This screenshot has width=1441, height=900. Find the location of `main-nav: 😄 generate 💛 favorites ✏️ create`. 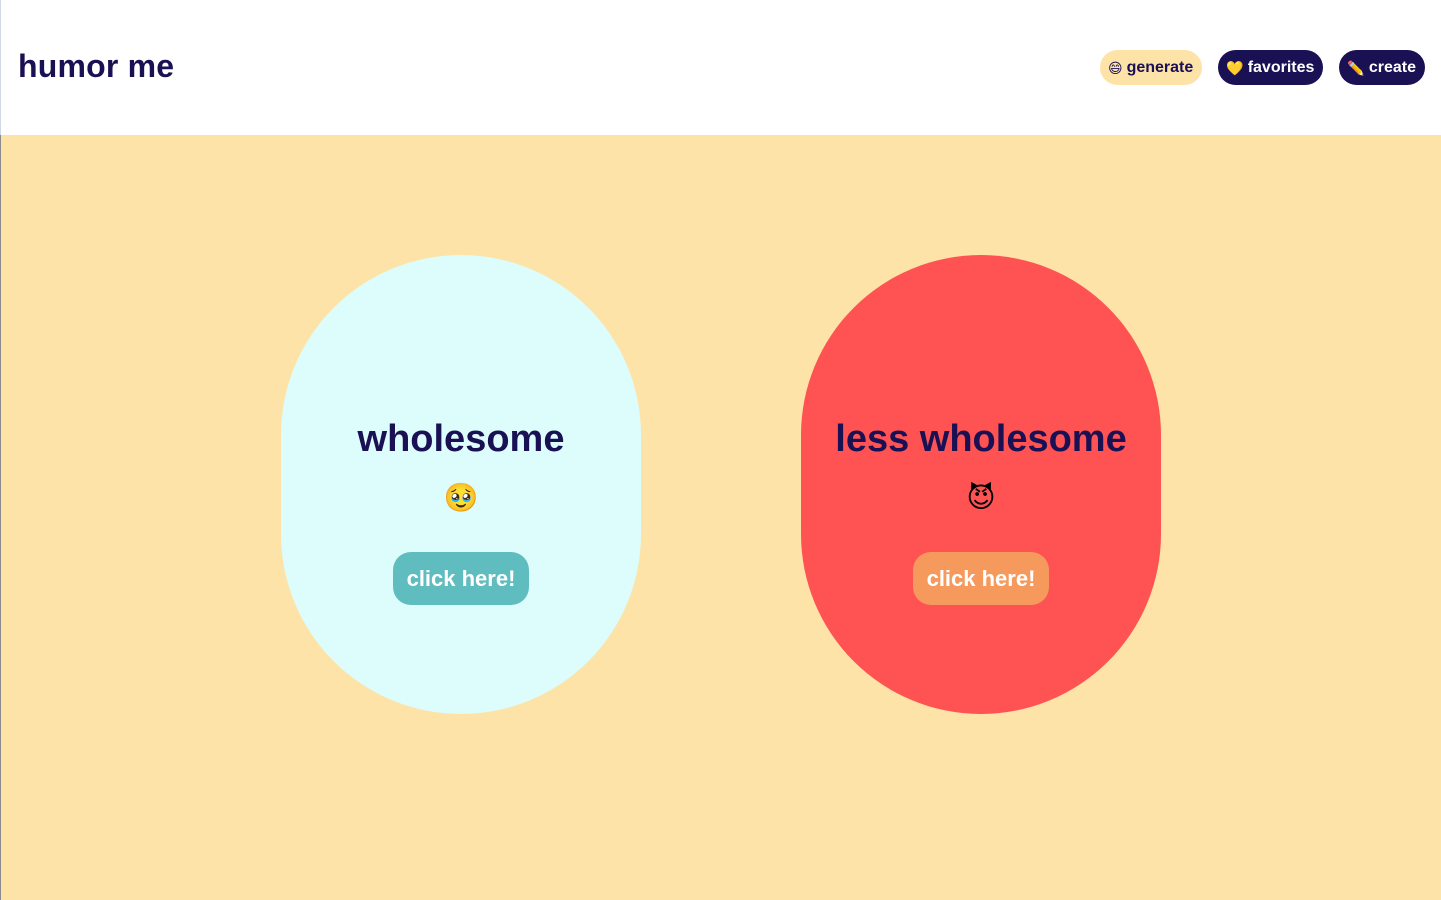

main-nav: 😄 generate 💛 favorites ✏️ create is located at coordinates (1262, 67).